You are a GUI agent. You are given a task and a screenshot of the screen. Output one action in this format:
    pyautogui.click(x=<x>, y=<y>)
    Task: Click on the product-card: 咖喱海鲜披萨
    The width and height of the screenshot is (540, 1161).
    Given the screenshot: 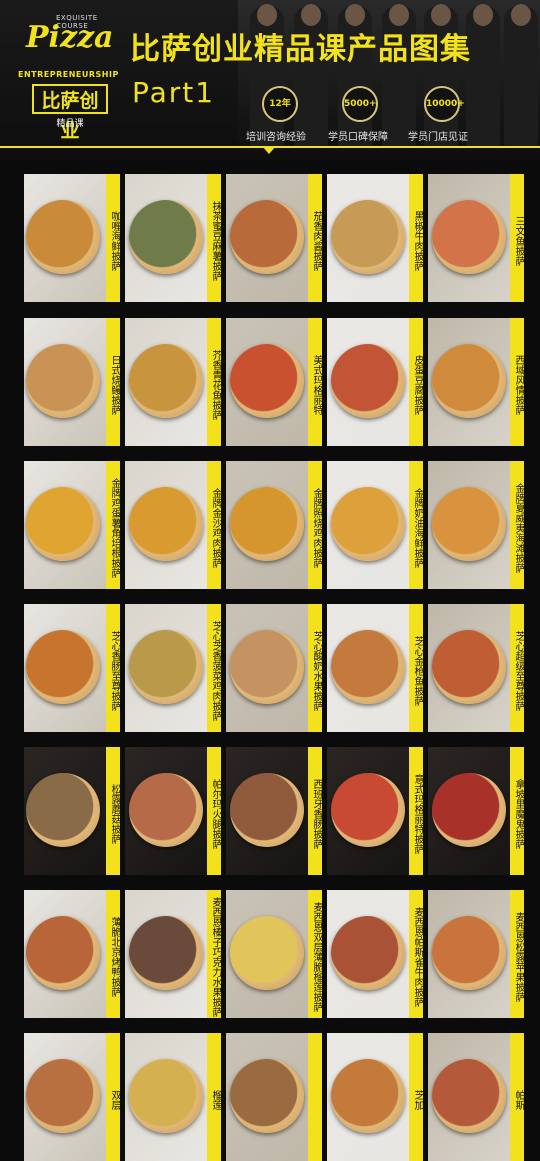 What is the action you would take?
    pyautogui.click(x=72, y=238)
    